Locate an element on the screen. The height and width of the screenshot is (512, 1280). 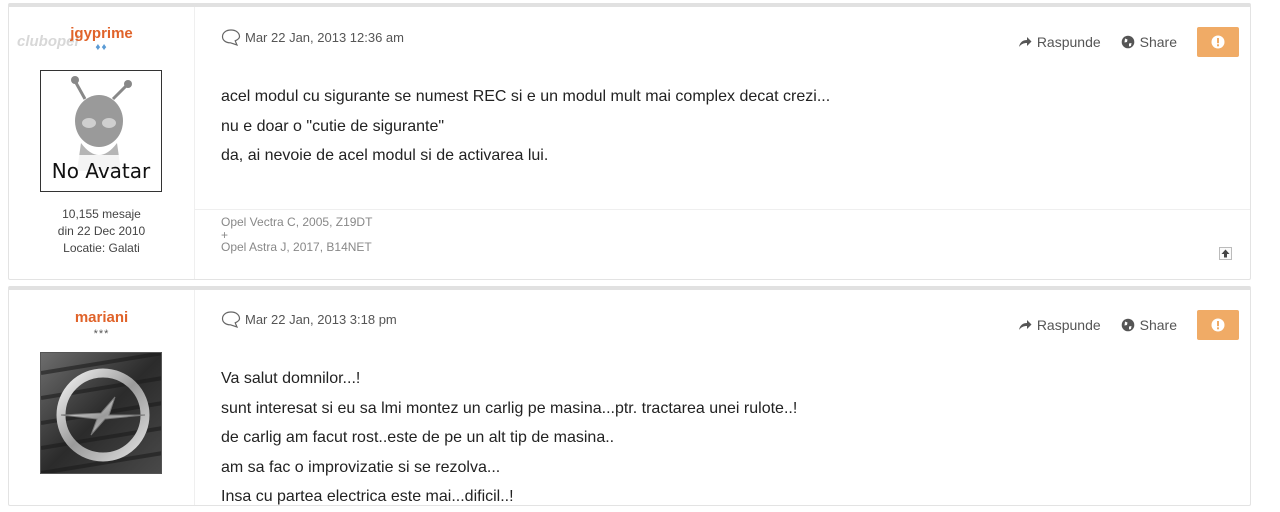
opel-logo-image is located at coordinates (101, 413).